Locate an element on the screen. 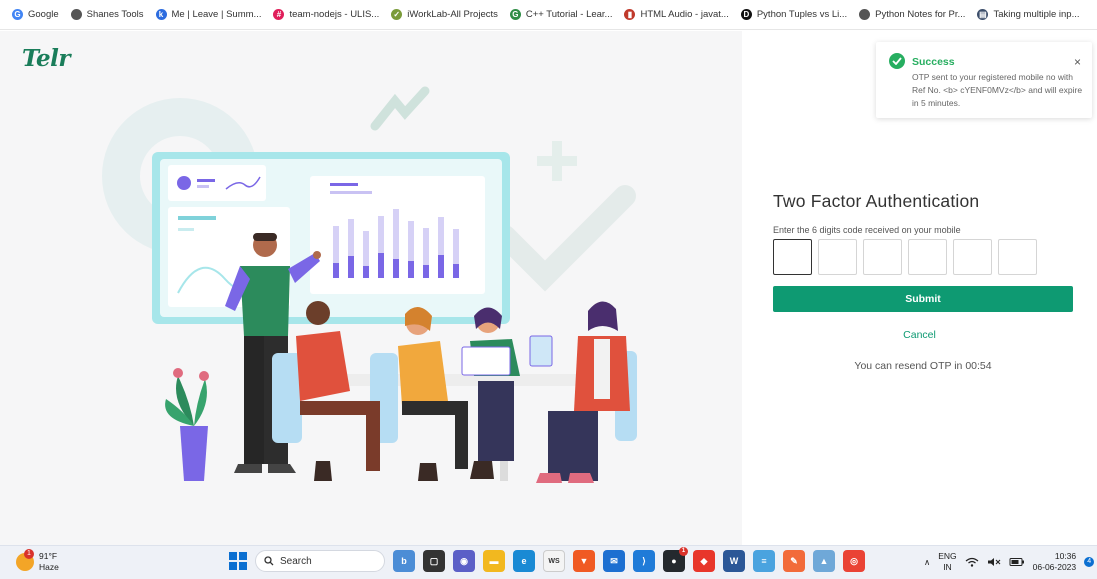 This screenshot has width=1097, height=579. taskbar-apps: Search b ▢ ◉ ▬ e WS ▼ ✉ ⟩ ● 1 ◆ W ≡ ✎ ▲ ◎ is located at coordinates (547, 559).